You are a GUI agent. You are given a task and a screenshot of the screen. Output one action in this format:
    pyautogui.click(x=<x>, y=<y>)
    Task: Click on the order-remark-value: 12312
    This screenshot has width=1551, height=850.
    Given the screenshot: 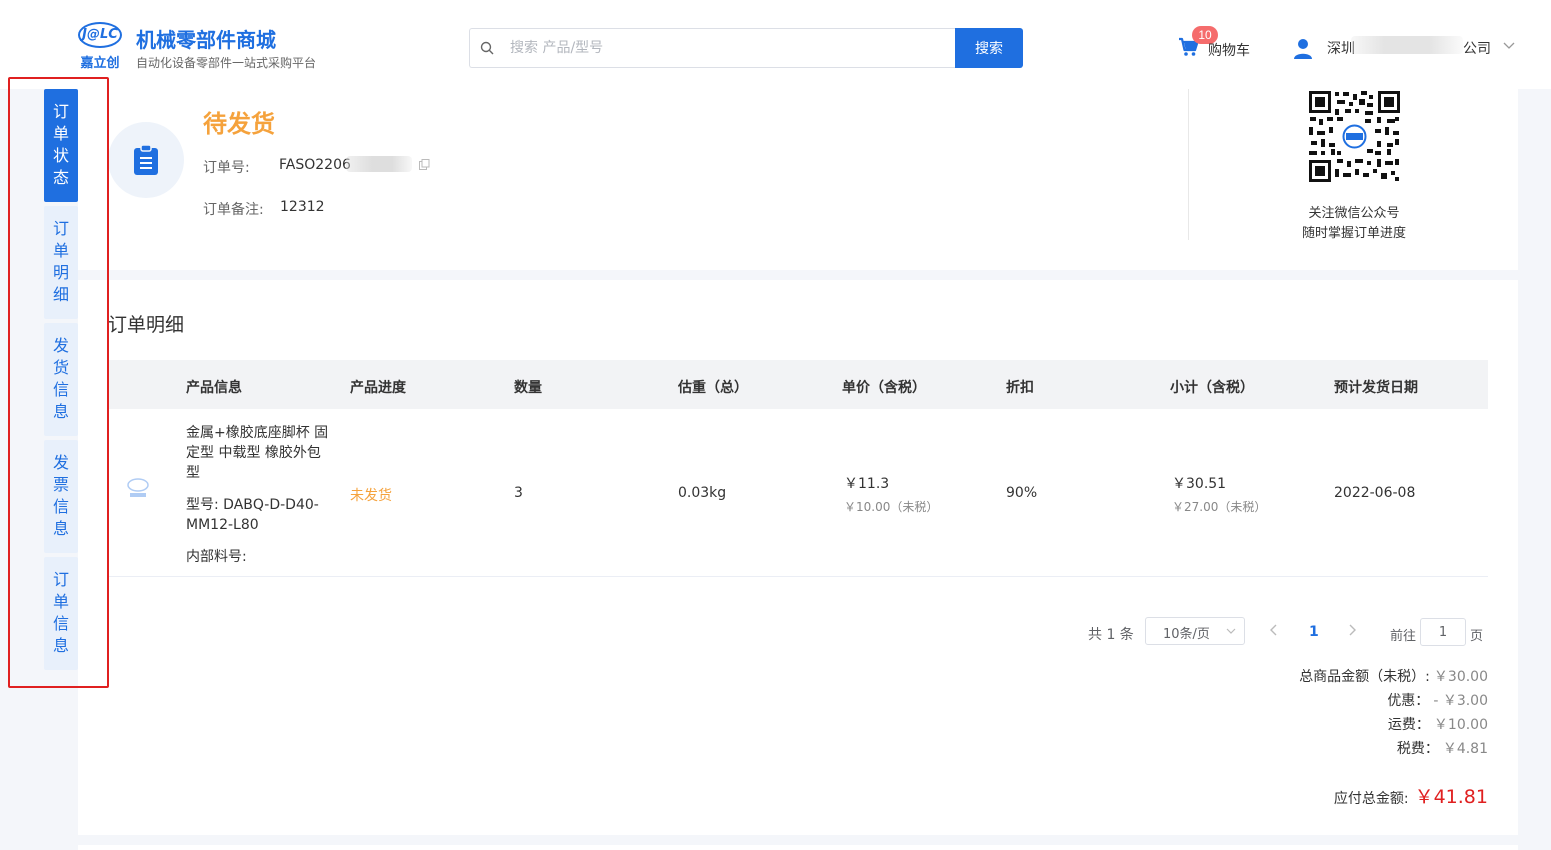 What is the action you would take?
    pyautogui.click(x=302, y=207)
    